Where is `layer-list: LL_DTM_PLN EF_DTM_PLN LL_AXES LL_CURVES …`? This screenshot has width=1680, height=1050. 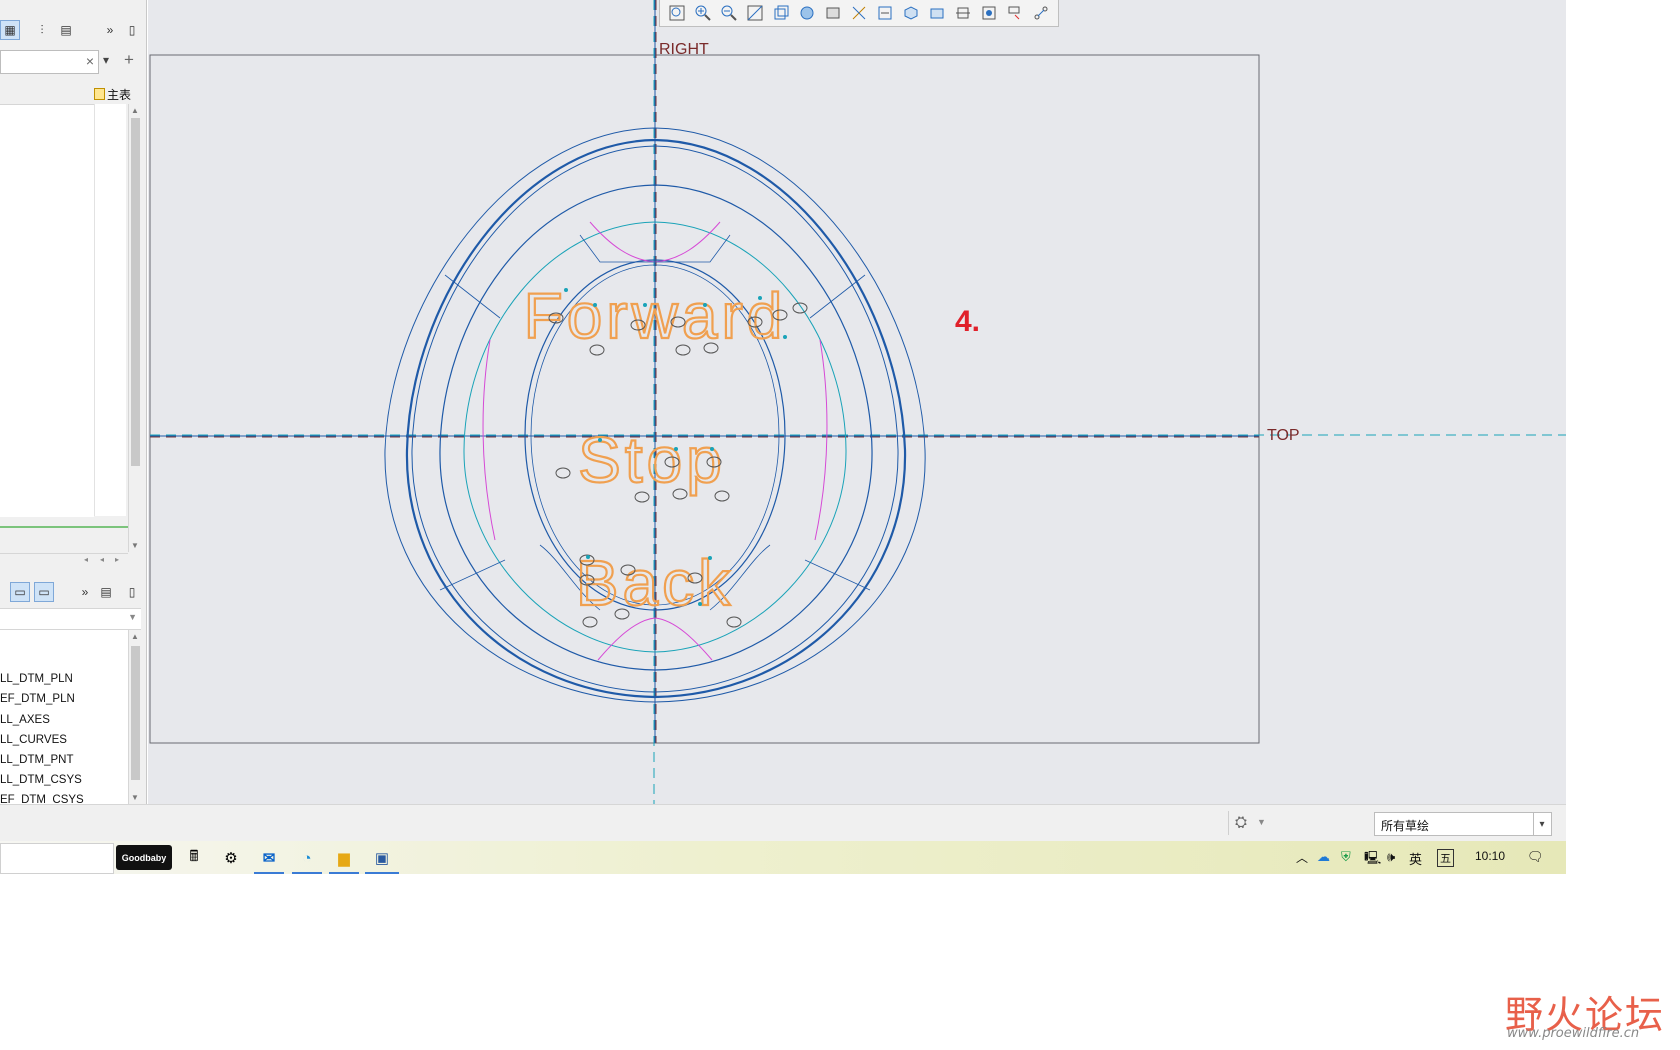
layer-list: LL_DTM_PLN EF_DTM_PLN LL_AXES LL_CURVES … is located at coordinates (64, 718).